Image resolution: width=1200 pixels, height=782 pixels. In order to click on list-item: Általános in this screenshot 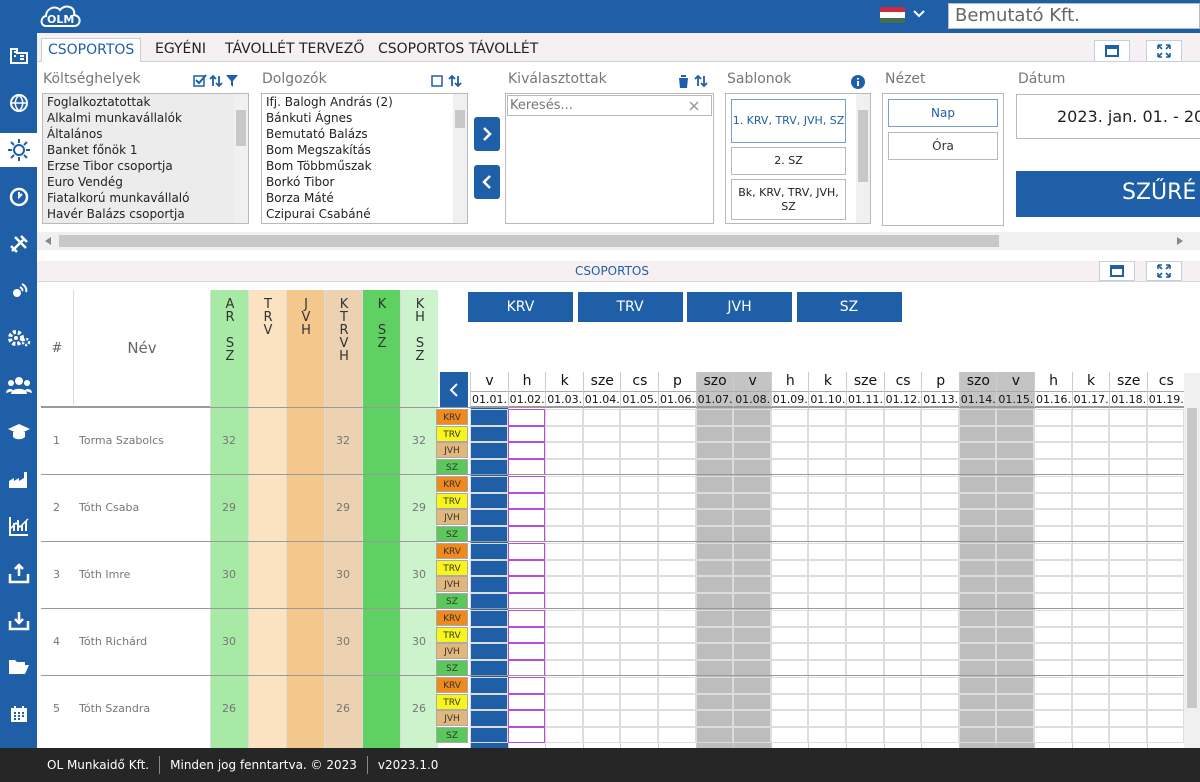, I will do `click(145, 134)`.